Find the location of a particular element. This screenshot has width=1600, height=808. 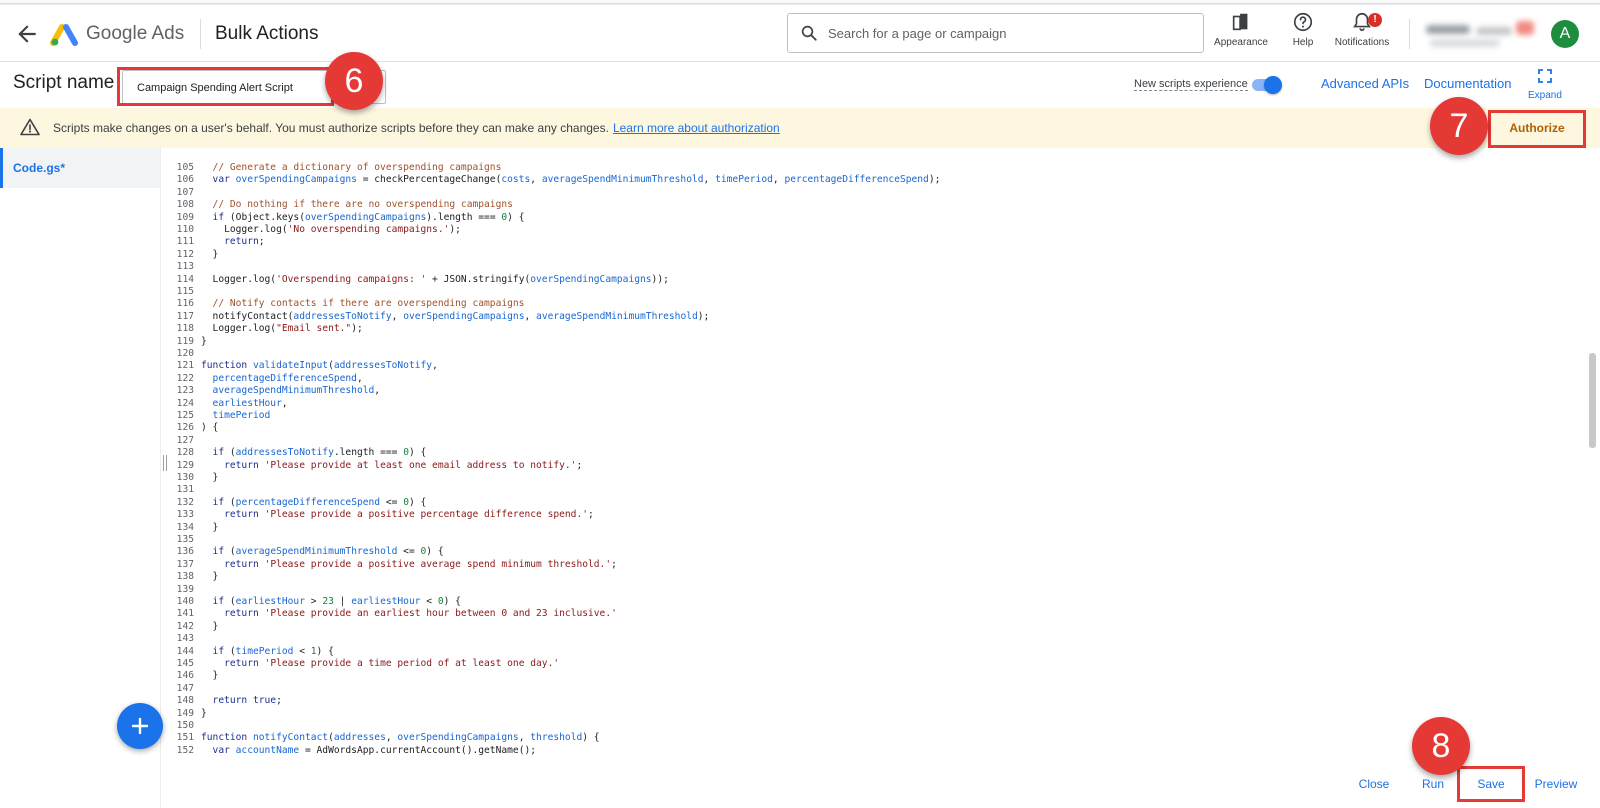

line-number: 152 is located at coordinates (185, 750).